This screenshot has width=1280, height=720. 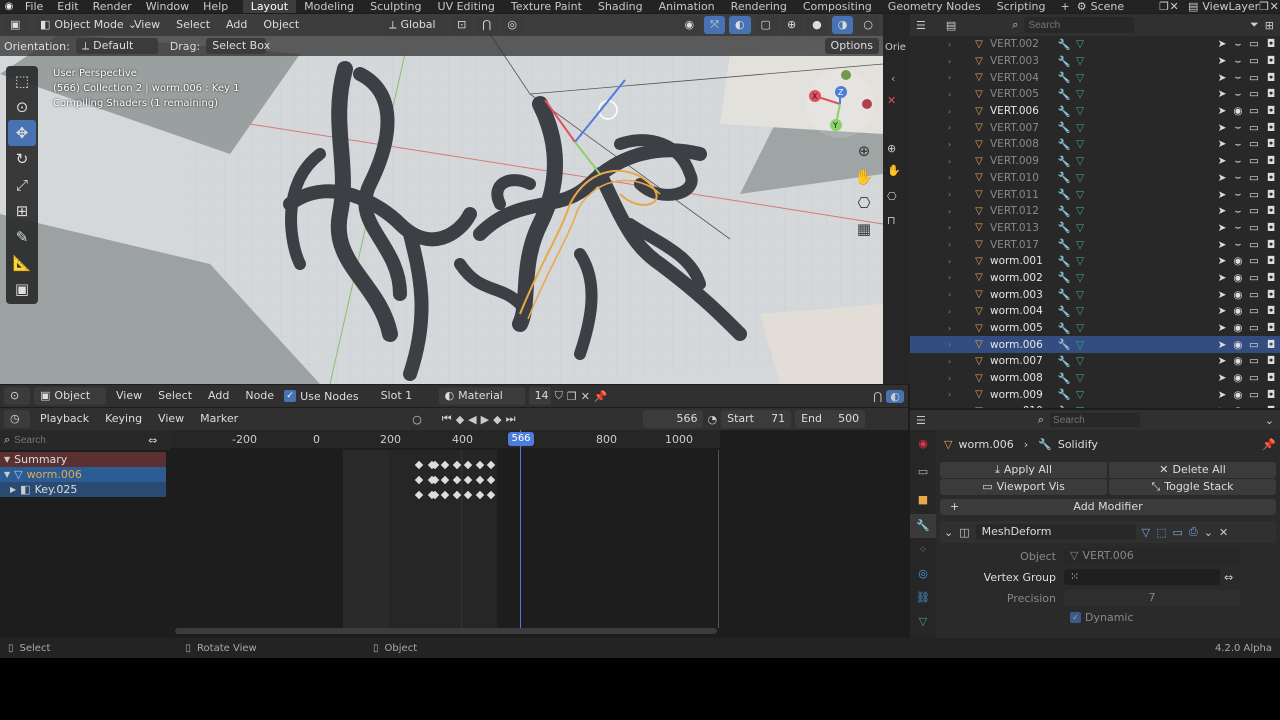 What do you see at coordinates (1223, 532) in the screenshot?
I see `remove-modifier-icon: ✕` at bounding box center [1223, 532].